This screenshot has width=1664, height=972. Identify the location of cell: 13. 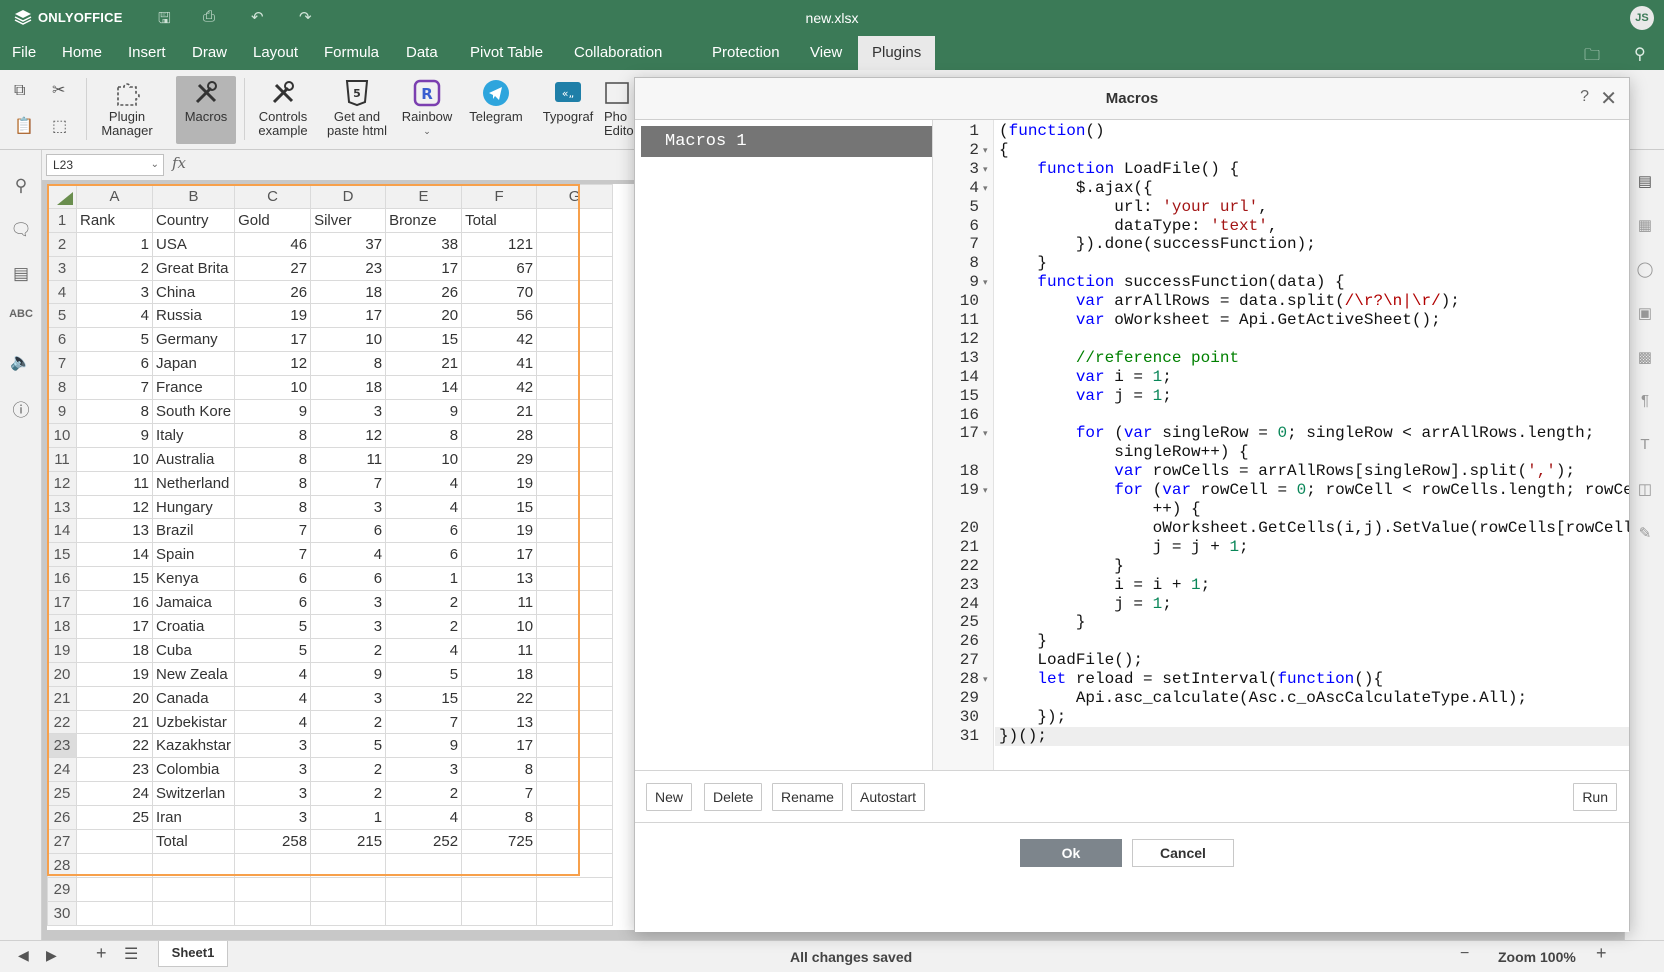
(114, 531).